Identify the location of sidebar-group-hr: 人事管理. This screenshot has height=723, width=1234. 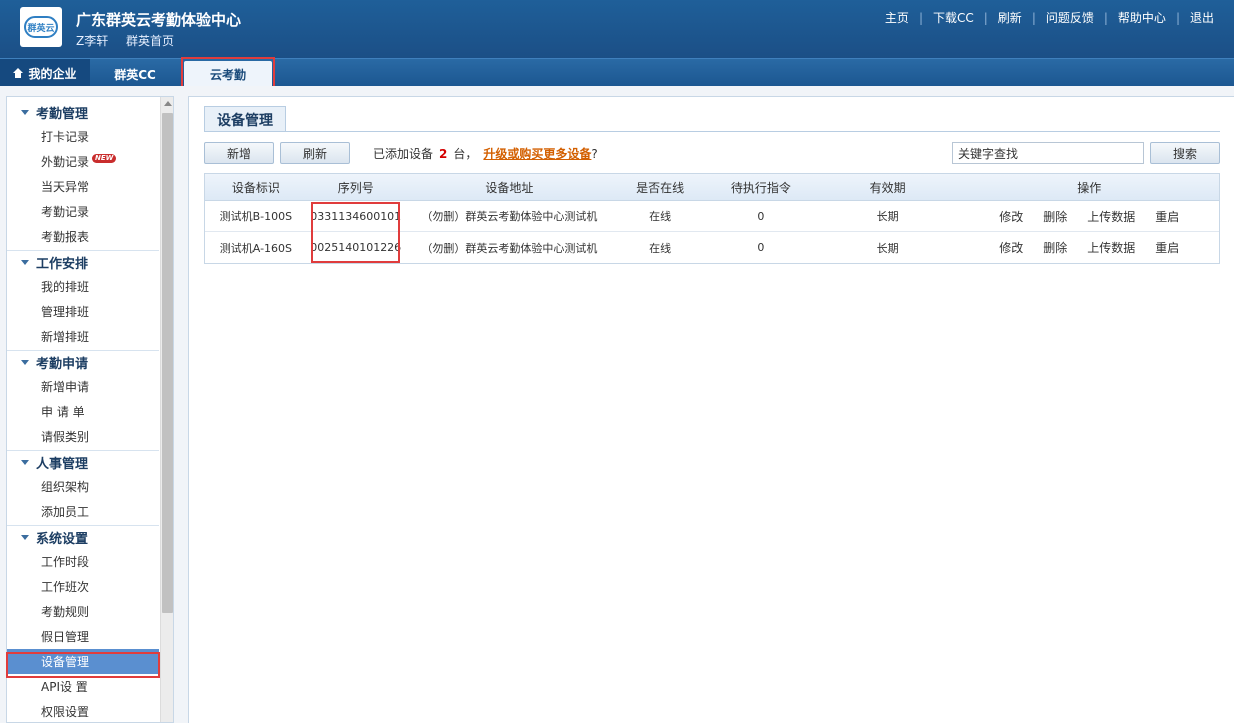
(83, 462).